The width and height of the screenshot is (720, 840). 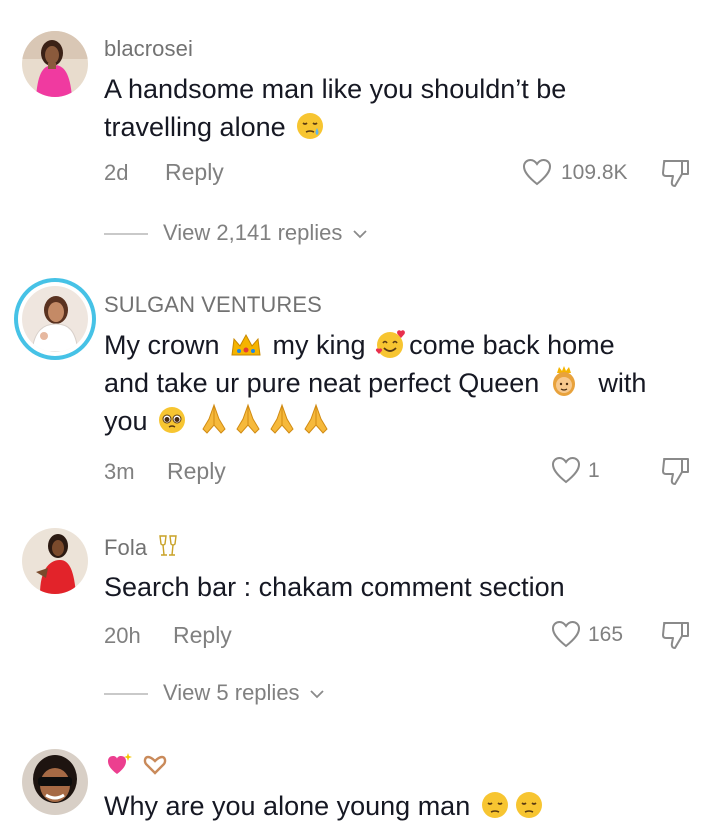 What do you see at coordinates (334, 587) in the screenshot?
I see `comment-text: Search bar : chakam comment section` at bounding box center [334, 587].